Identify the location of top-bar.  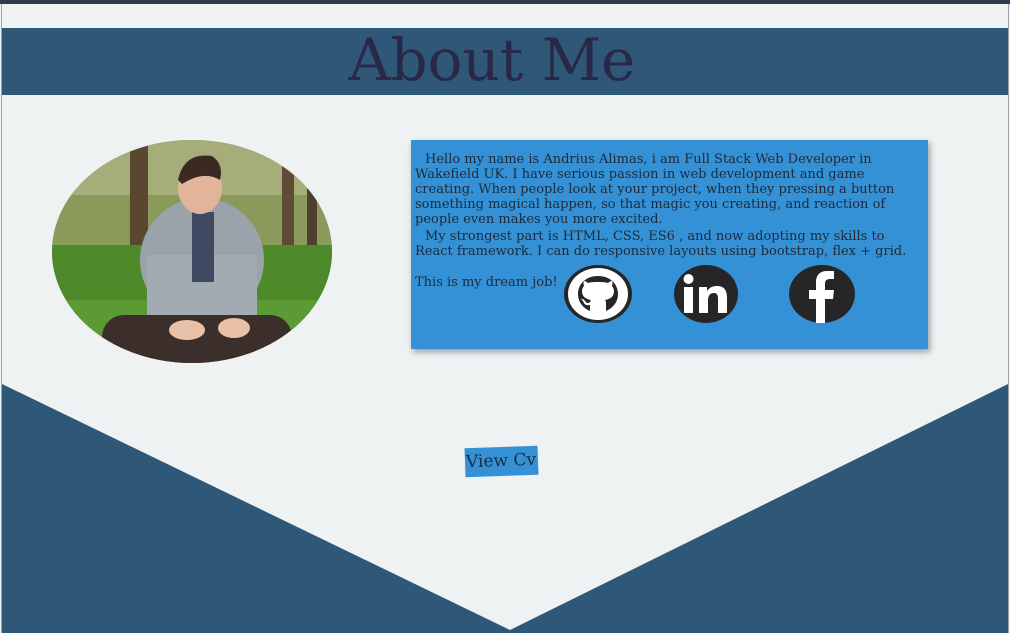
(505, 2).